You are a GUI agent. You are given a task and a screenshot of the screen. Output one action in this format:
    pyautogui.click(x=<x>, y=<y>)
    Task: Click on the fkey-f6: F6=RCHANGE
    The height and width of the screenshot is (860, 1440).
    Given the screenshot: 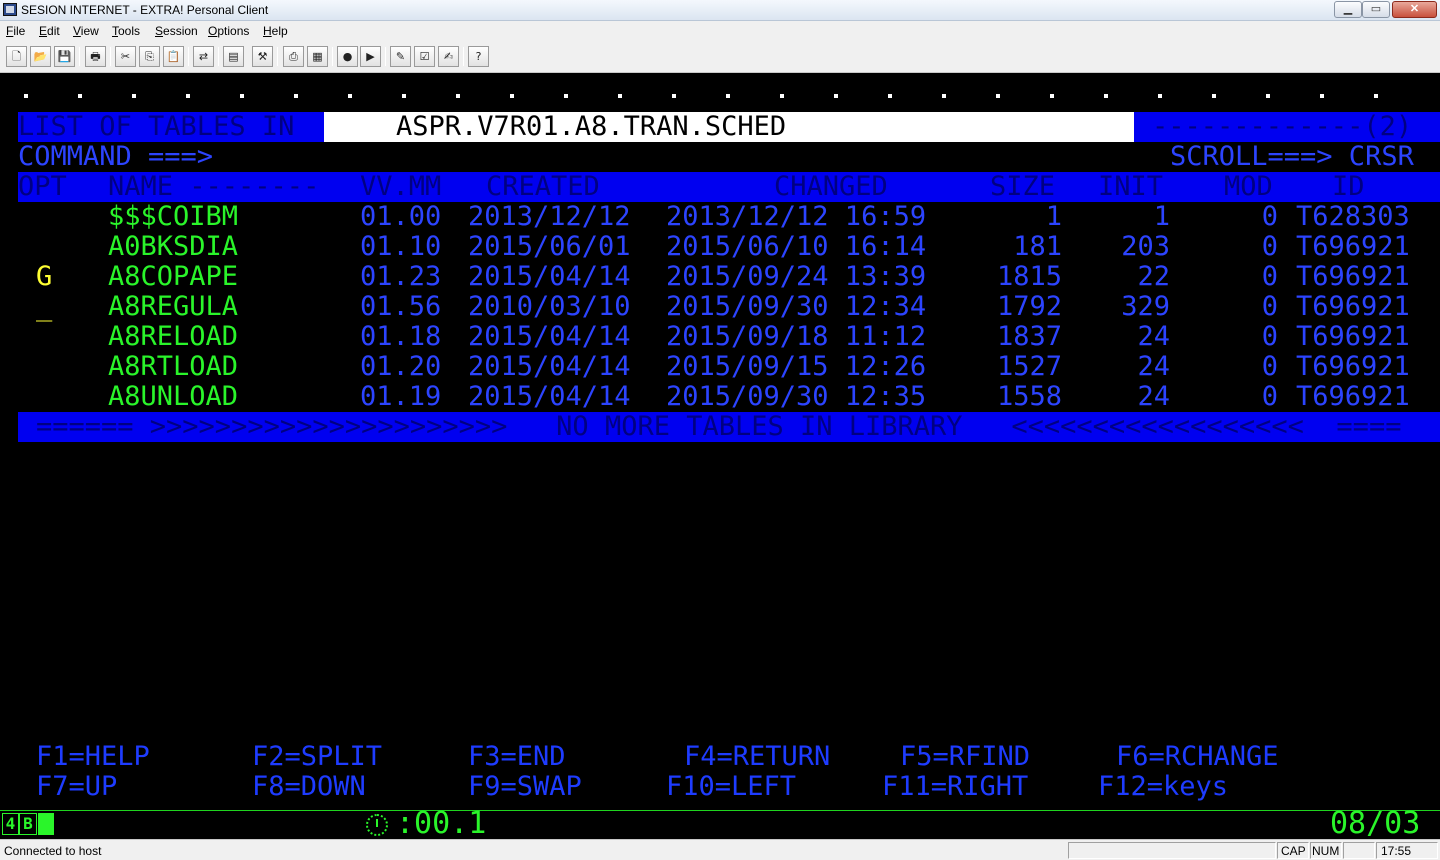 What is the action you would take?
    pyautogui.click(x=1197, y=757)
    